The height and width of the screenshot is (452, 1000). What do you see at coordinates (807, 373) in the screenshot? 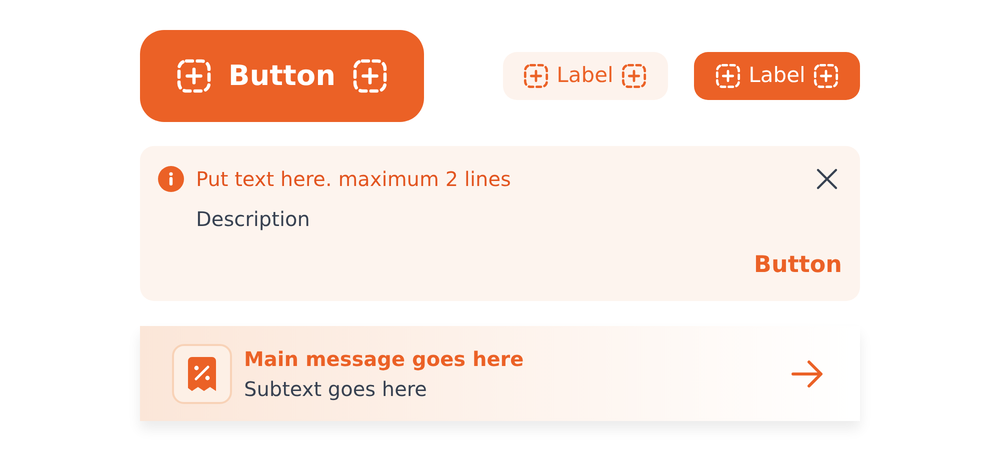
I see `arrow-right-icon` at bounding box center [807, 373].